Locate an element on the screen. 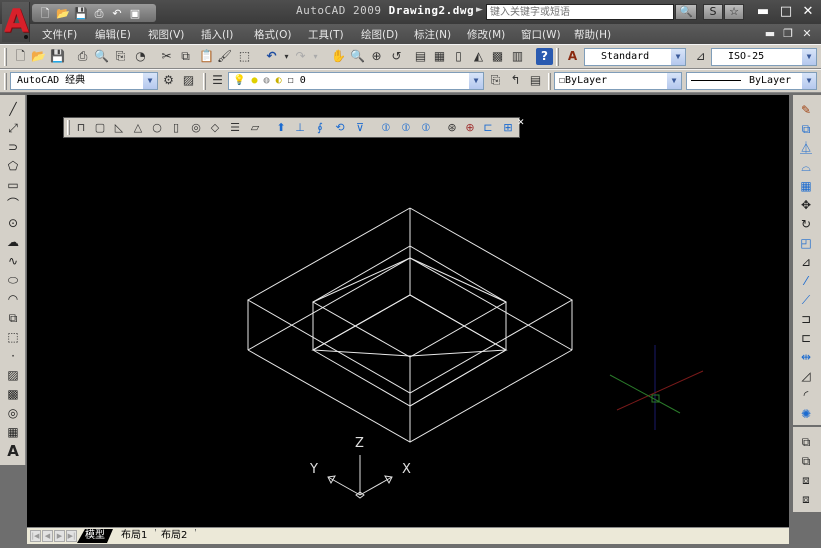  cylinder-icon: ▯ is located at coordinates (176, 128).